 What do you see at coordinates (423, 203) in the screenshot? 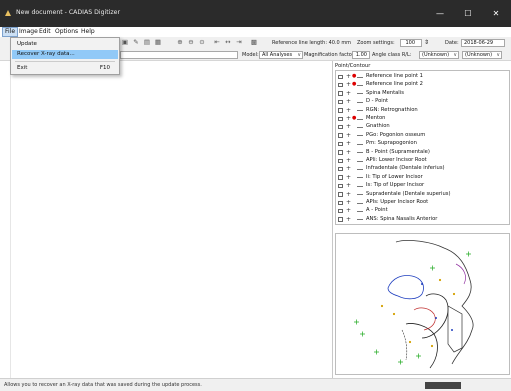
I see `point-row: + APIs: Upper Incisor Root` at bounding box center [423, 203].